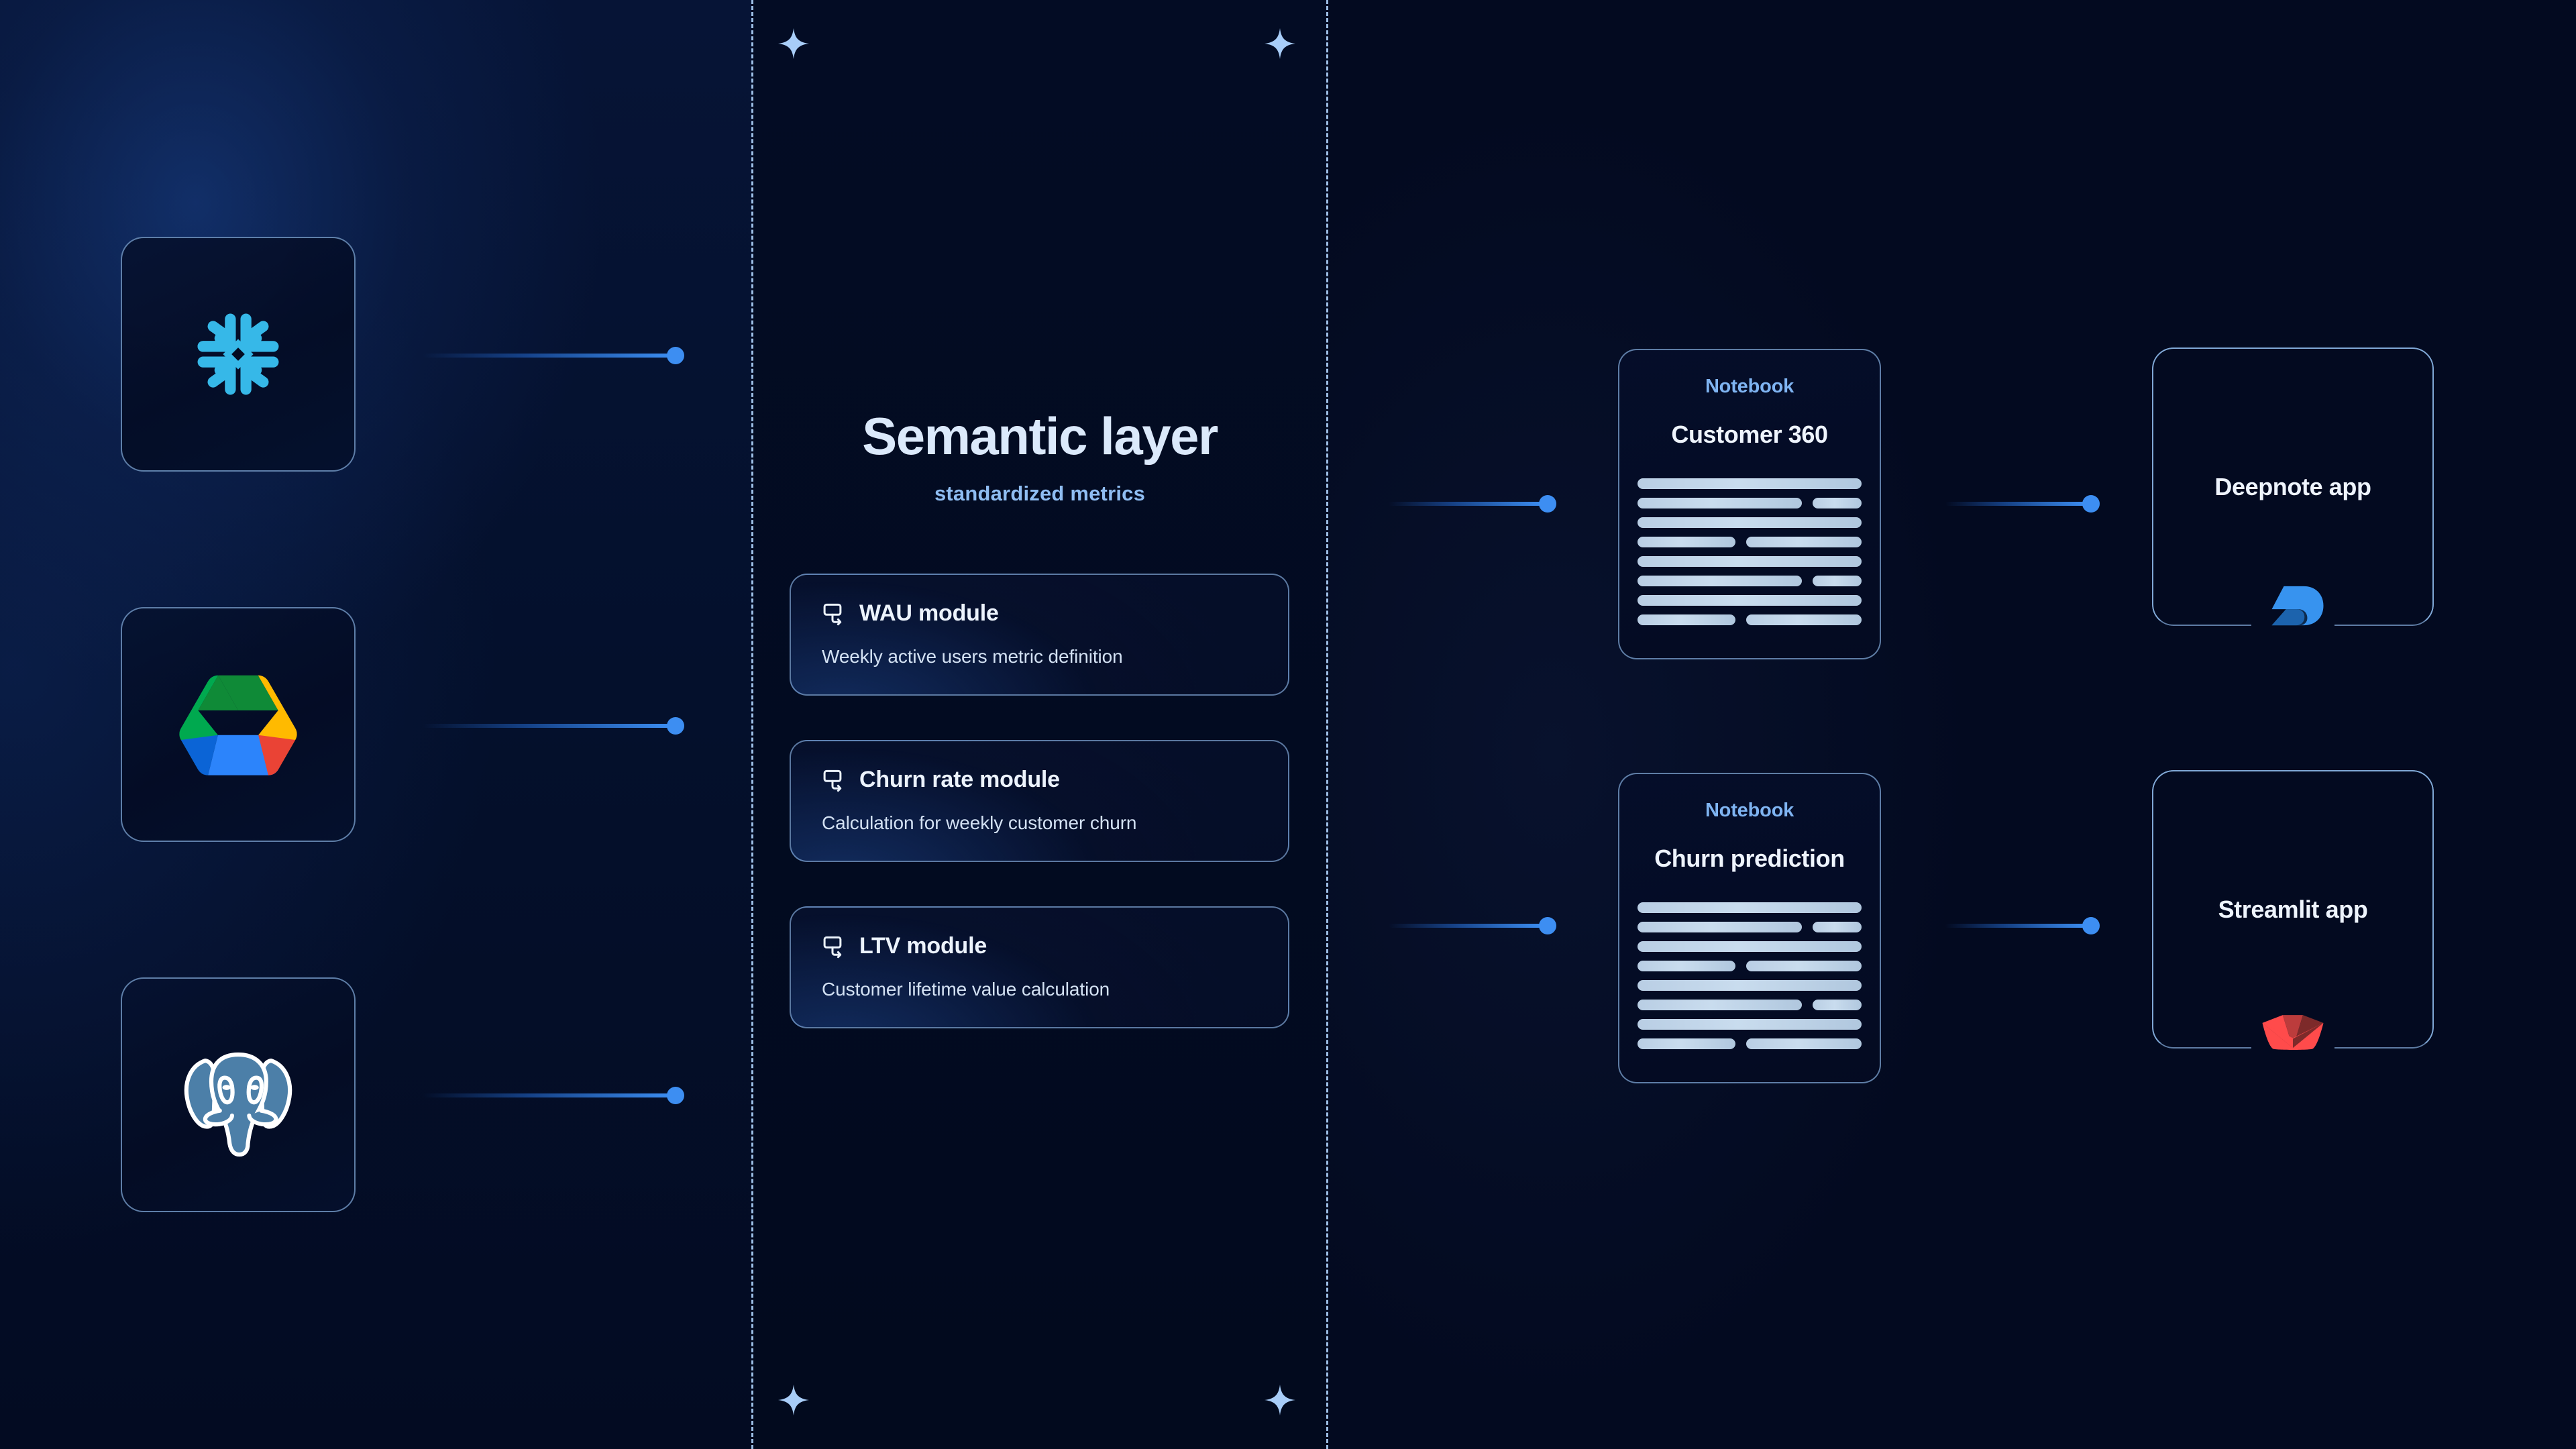 The image size is (2576, 1449). Describe the element at coordinates (1749, 434) in the screenshot. I see `notebook-title: Customer 360` at that location.